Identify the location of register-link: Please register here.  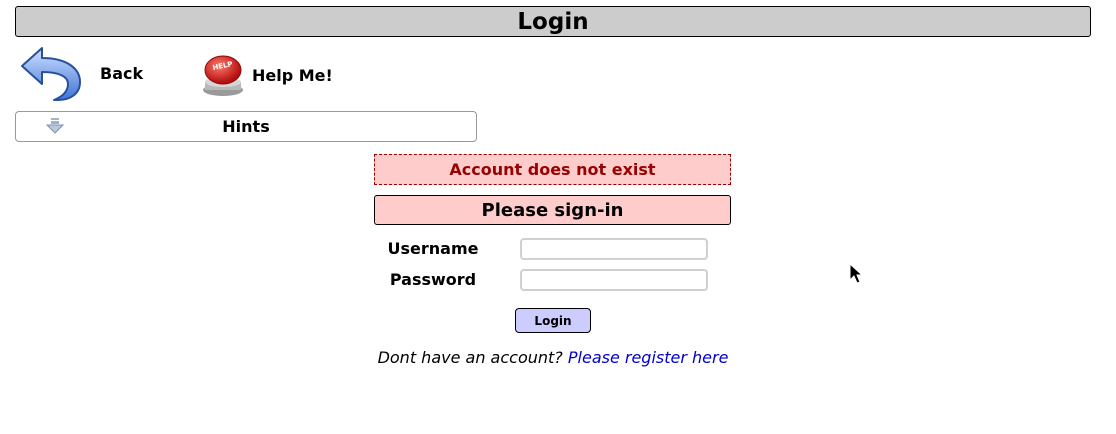
(648, 357).